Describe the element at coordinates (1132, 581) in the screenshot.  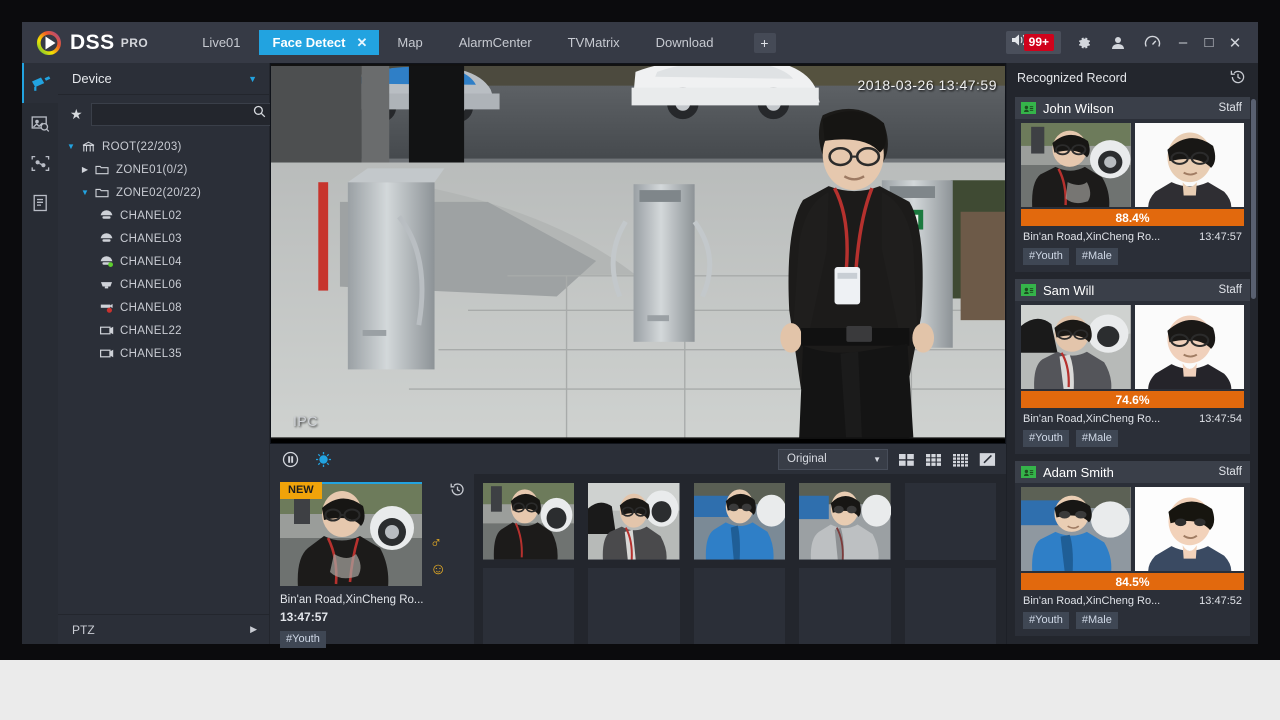
I see `similarity-bar: 84.5%` at that location.